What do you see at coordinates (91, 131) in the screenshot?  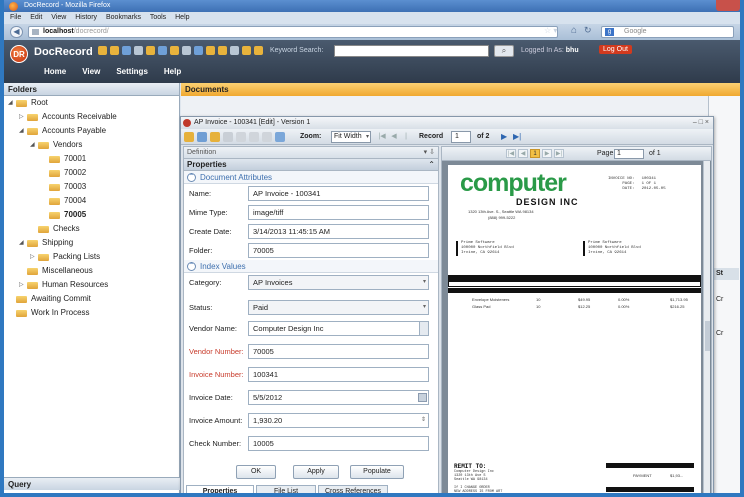 I see `folder-tree-item: ◢ Accounts Payable` at bounding box center [91, 131].